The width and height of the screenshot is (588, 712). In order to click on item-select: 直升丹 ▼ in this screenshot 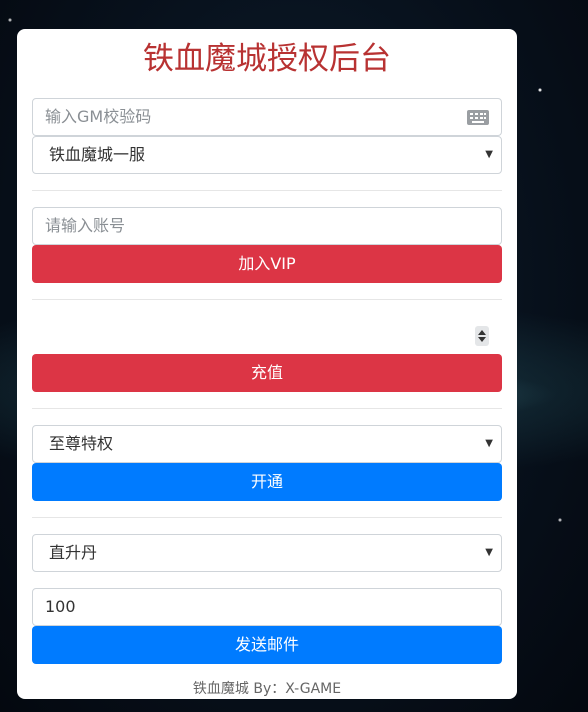, I will do `click(267, 553)`.